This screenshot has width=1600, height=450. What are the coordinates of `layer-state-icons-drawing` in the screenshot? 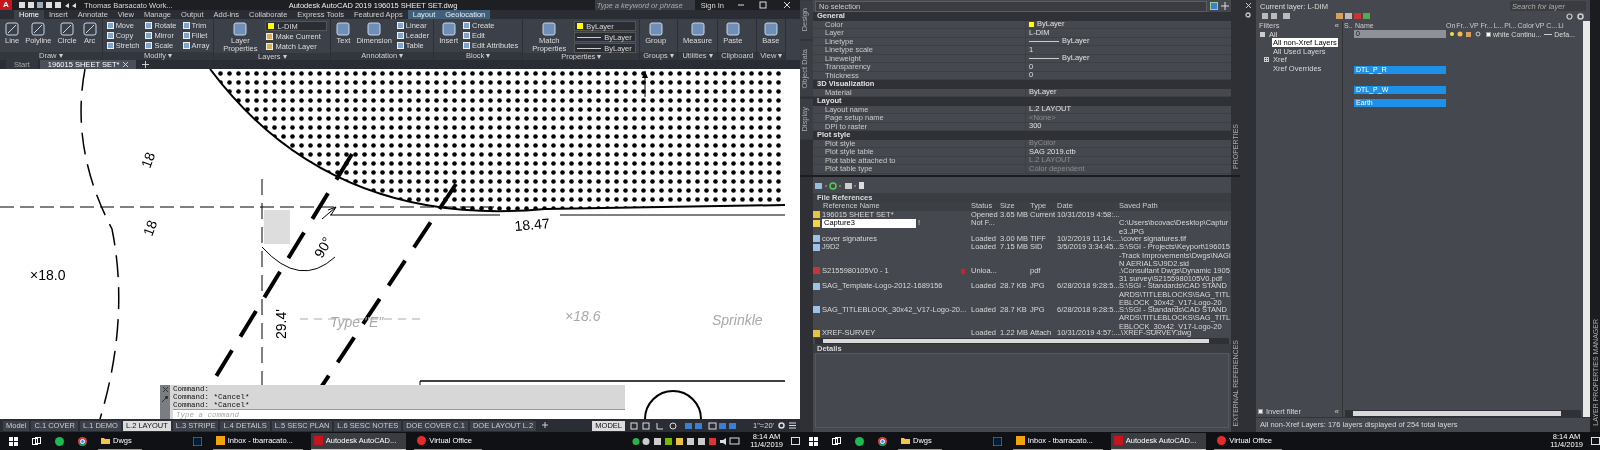 It's located at (1466, 34).